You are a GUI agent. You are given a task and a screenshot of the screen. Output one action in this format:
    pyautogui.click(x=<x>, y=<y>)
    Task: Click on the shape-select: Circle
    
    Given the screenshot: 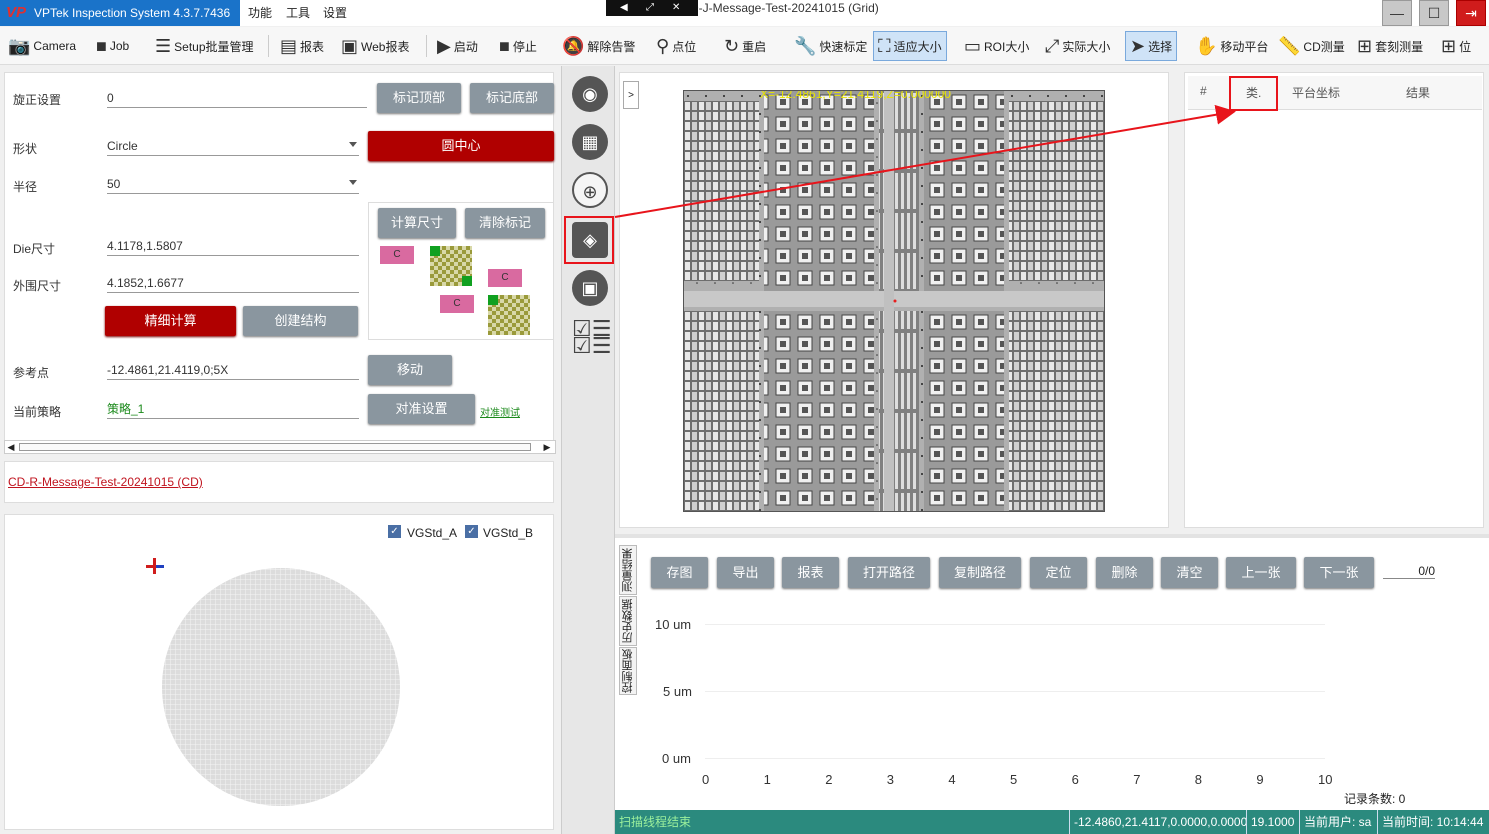 What is the action you would take?
    pyautogui.click(x=233, y=147)
    